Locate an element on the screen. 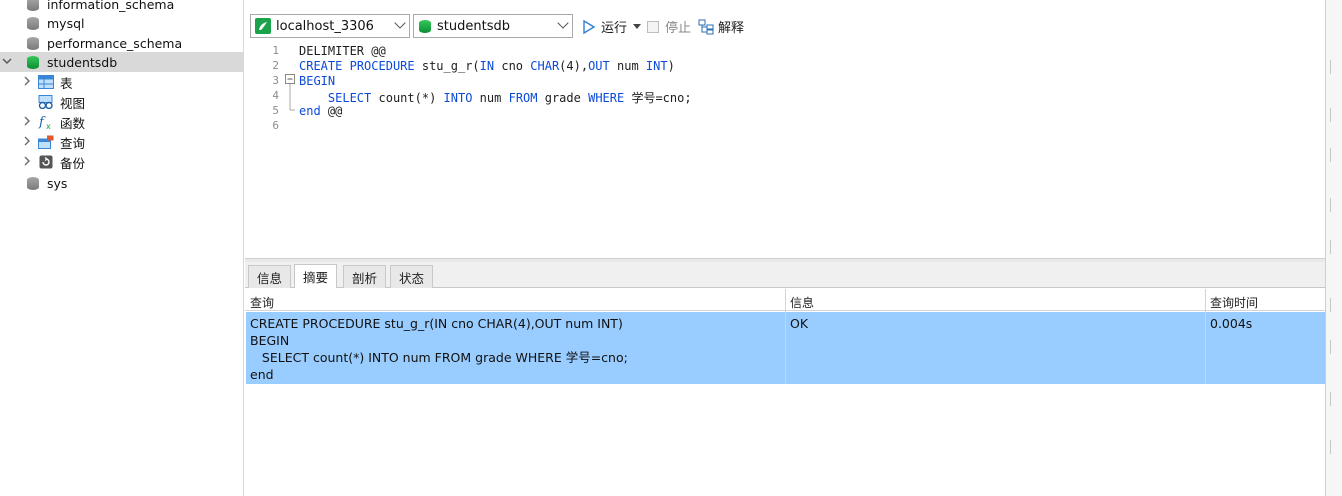 Image resolution: width=1342 pixels, height=496 pixels. code-line: DELIMITER @@ is located at coordinates (342, 51).